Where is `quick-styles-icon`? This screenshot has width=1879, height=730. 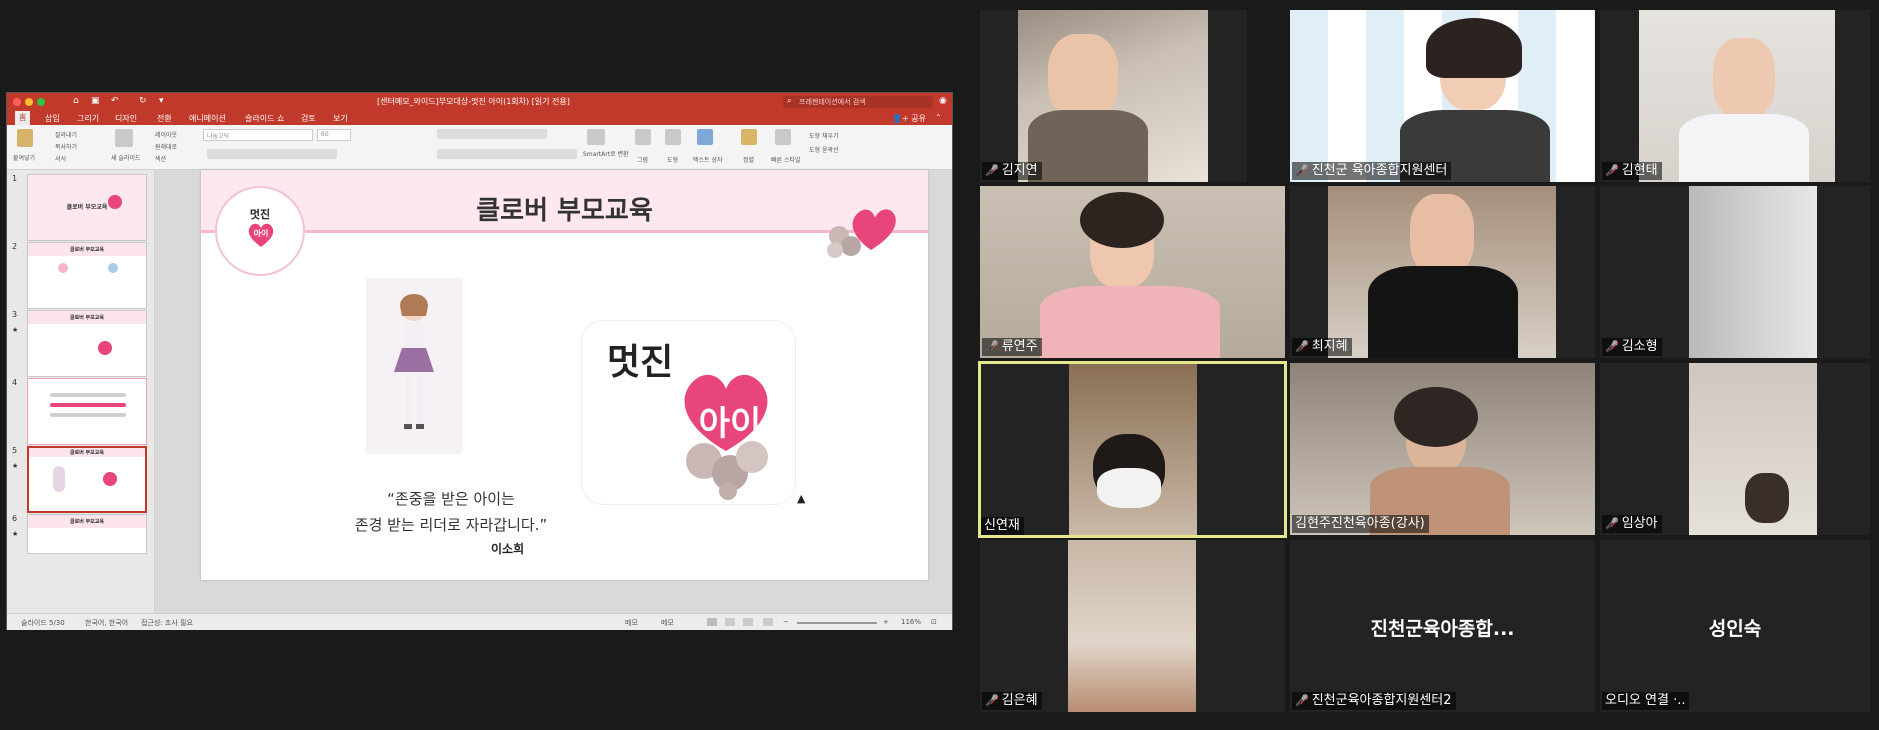
quick-styles-icon is located at coordinates (783, 137).